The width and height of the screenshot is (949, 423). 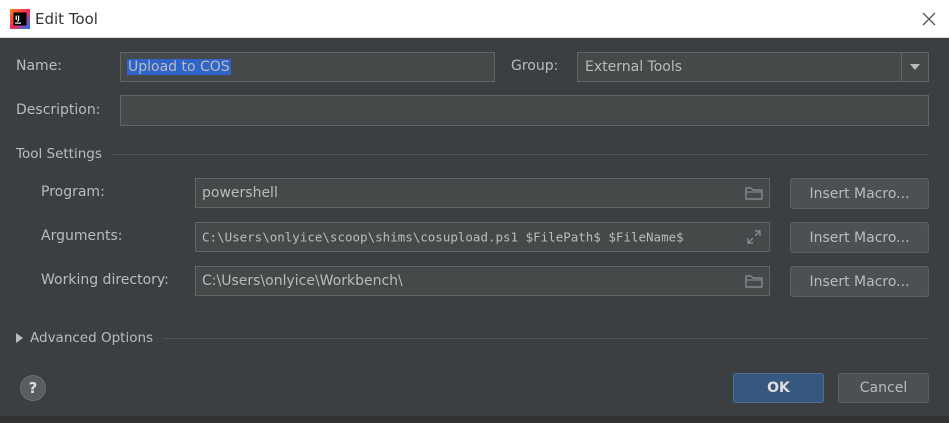 I want to click on group-dropdown: External Tools, so click(x=753, y=67).